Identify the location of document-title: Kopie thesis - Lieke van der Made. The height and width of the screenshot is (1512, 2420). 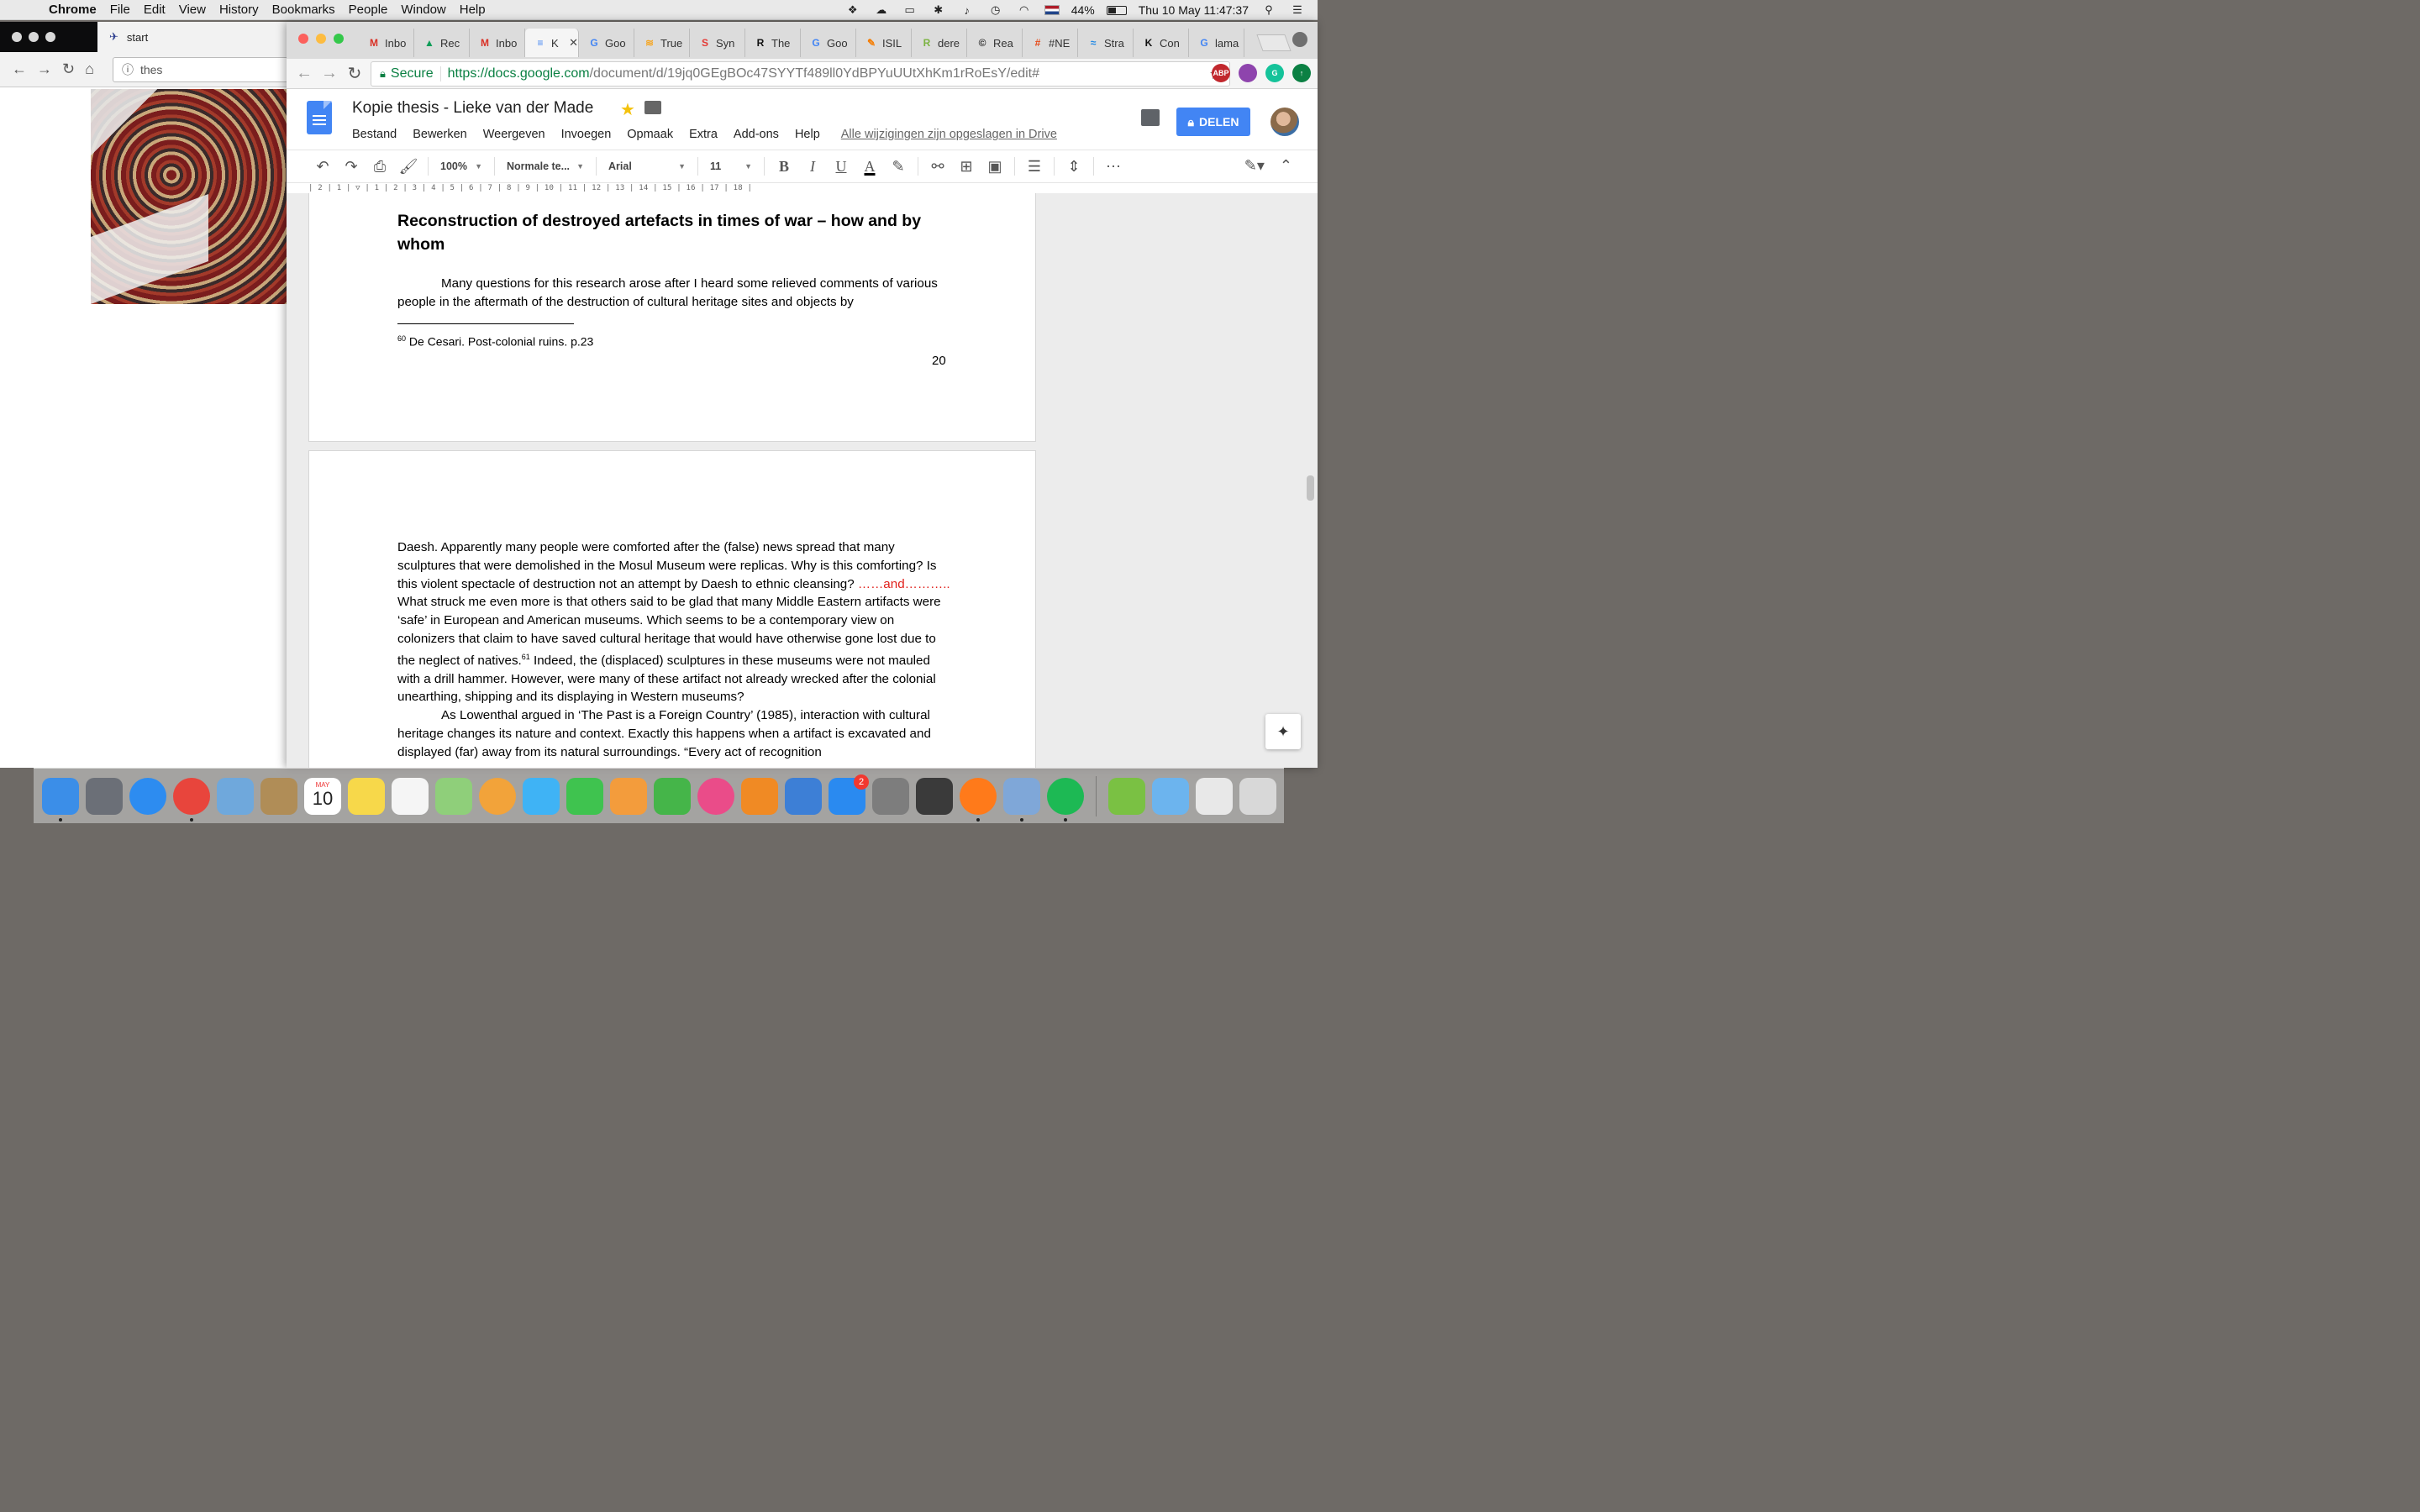
(472, 108).